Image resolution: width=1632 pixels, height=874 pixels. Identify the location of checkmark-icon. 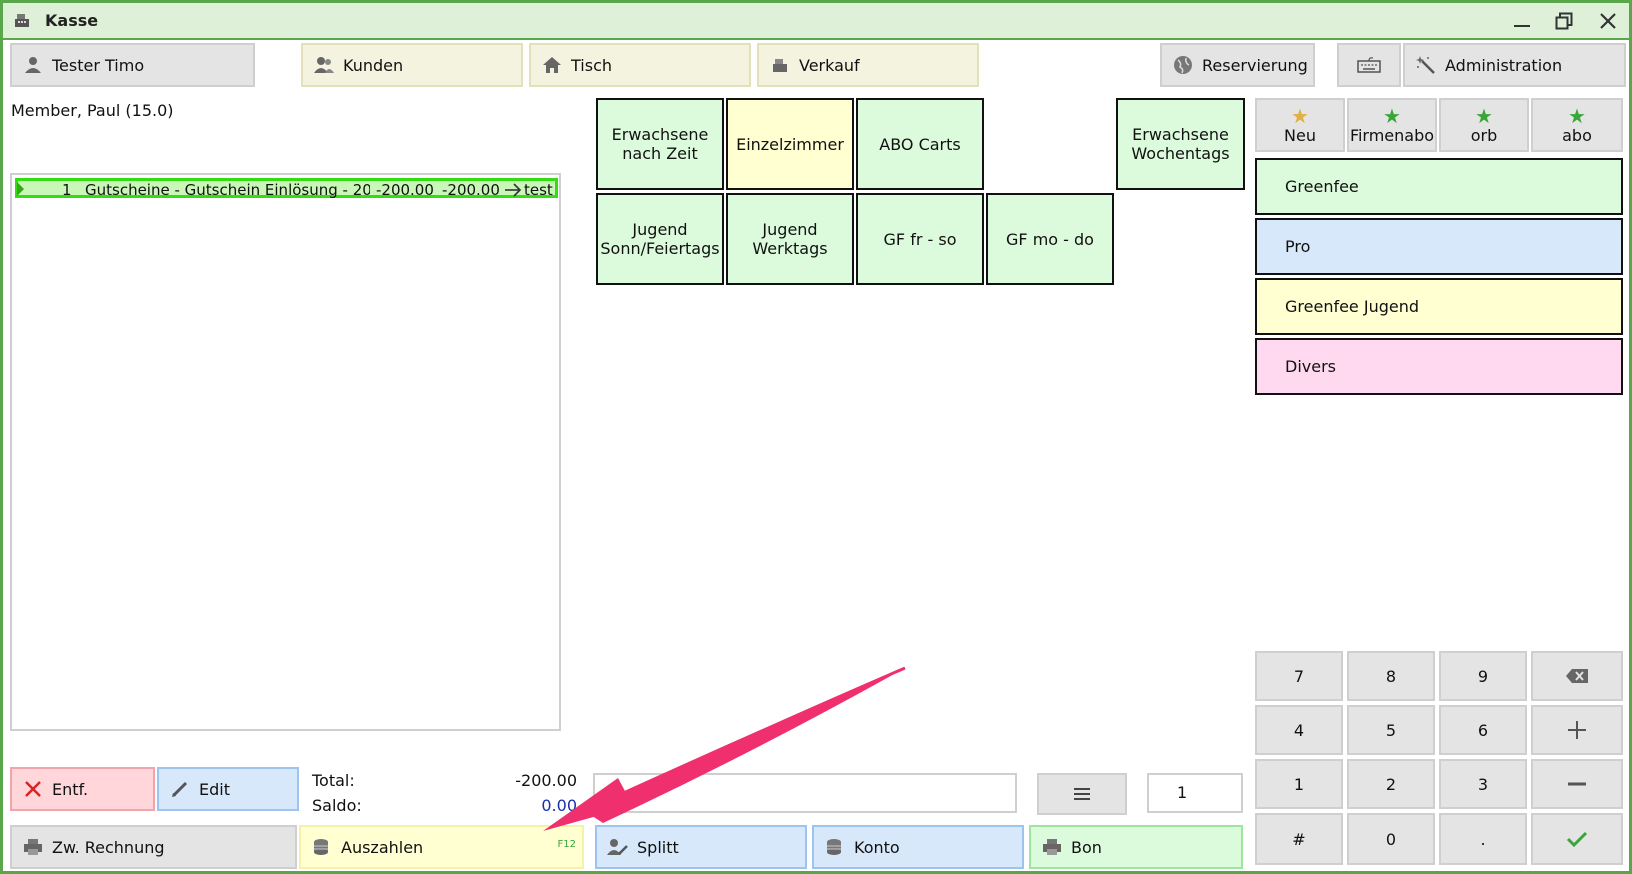
(1577, 839).